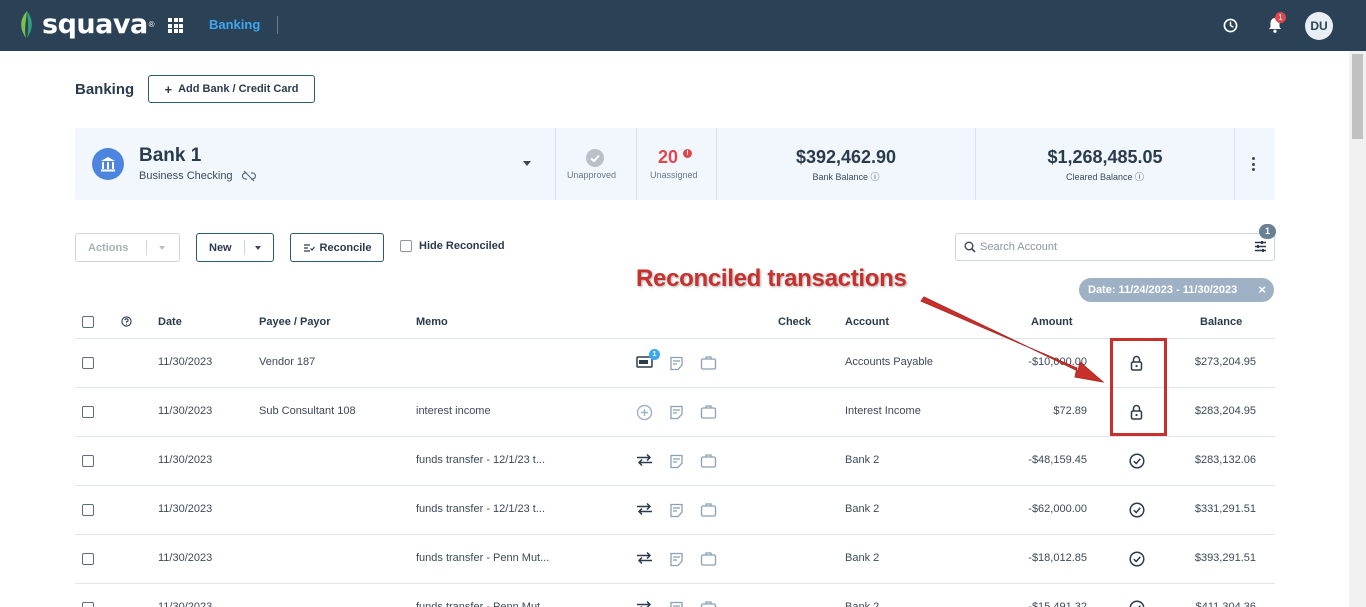 The height and width of the screenshot is (607, 1366). I want to click on column-header-account: Account, so click(867, 322).